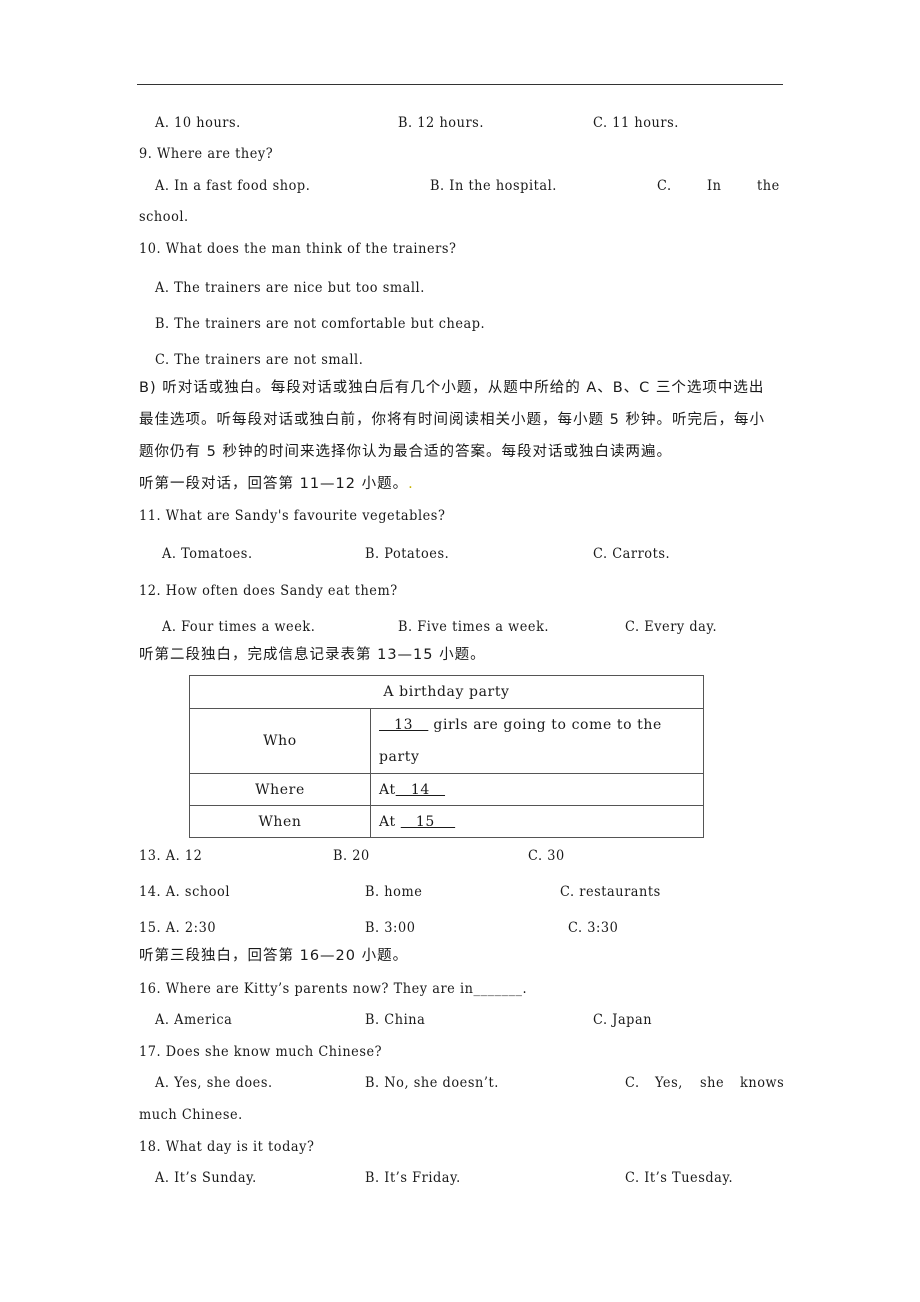  What do you see at coordinates (403, 725) in the screenshot?
I see `blank-13: 13` at bounding box center [403, 725].